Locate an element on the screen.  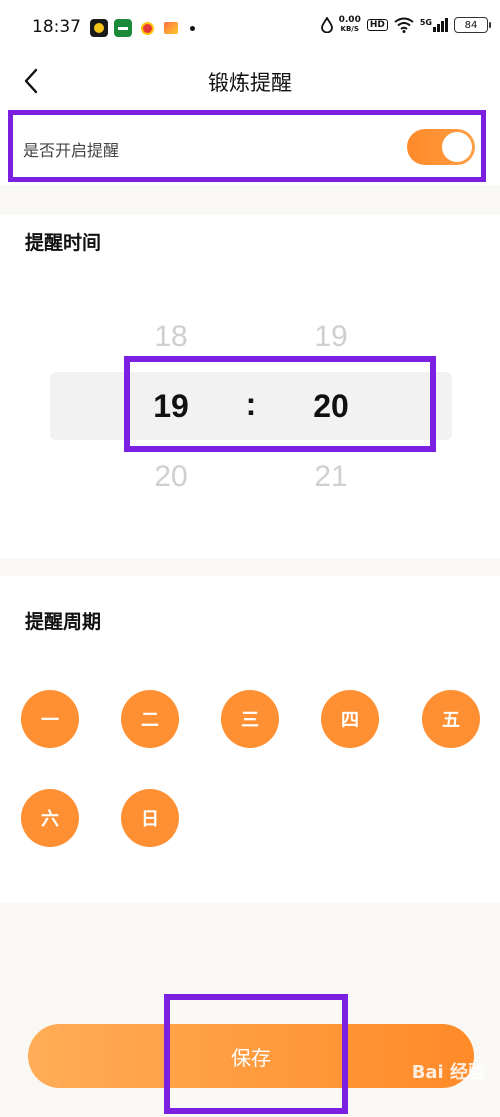
status-bar: 18:37 0.00 KB/S HD 5G 84 is located at coordinates (250, 28).